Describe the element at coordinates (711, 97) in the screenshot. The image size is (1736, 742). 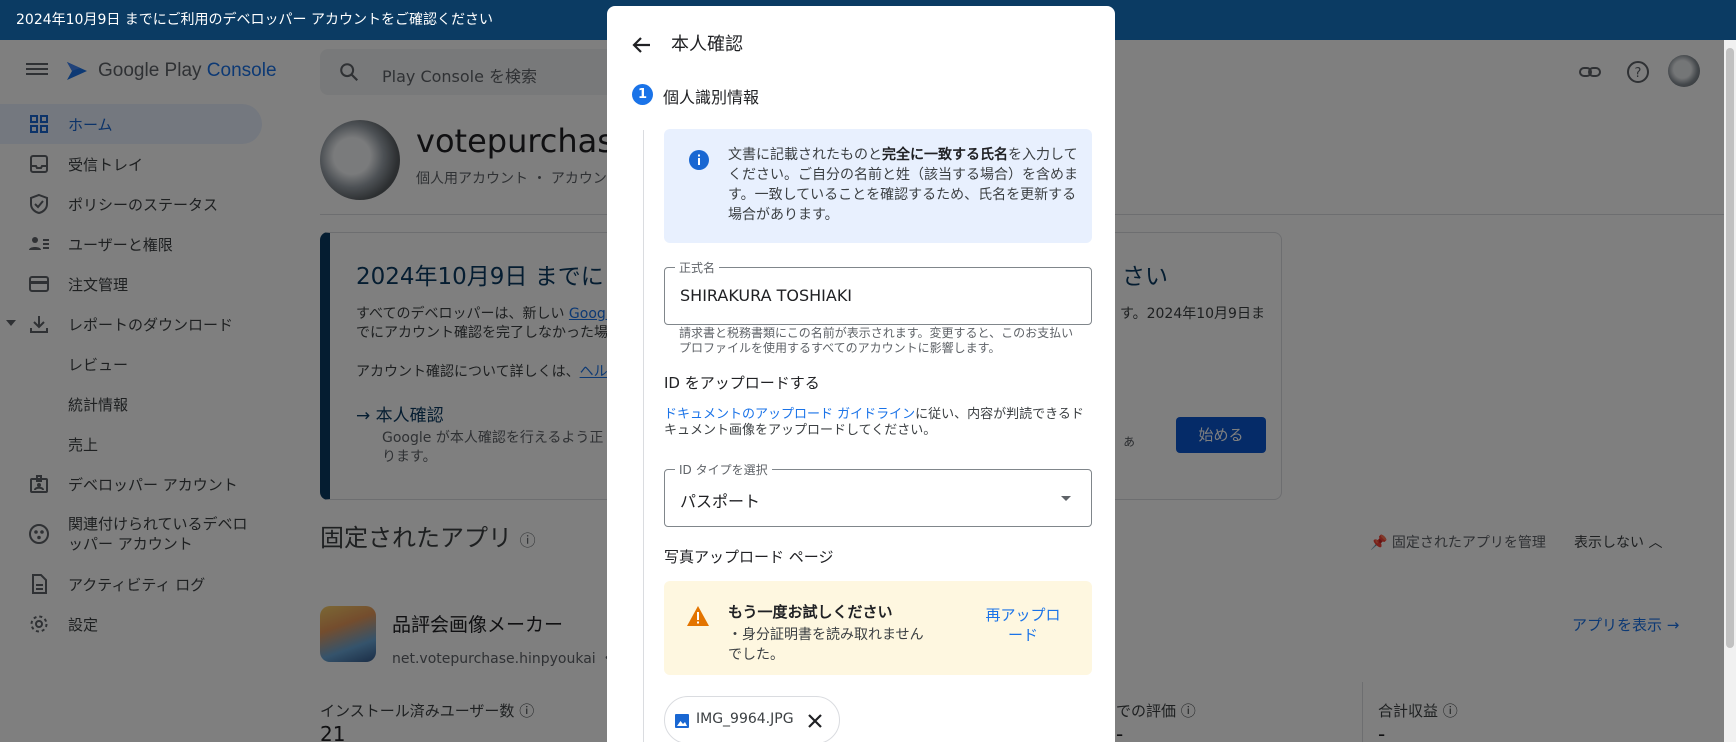
I see `step-label: 個人識別情報` at that location.